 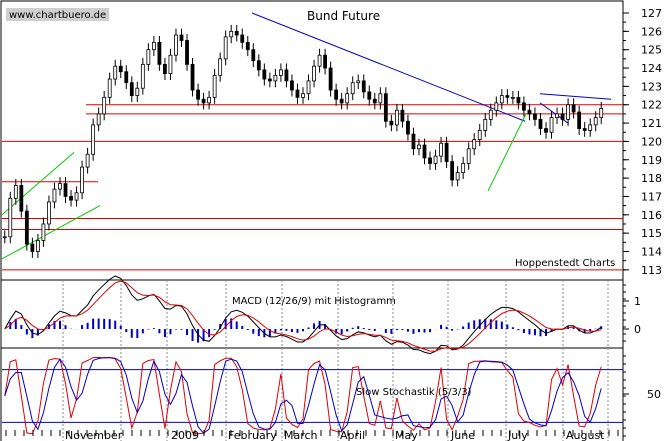 What do you see at coordinates (565, 263) in the screenshot?
I see `credit-text: Hoppenstedt Charts` at bounding box center [565, 263].